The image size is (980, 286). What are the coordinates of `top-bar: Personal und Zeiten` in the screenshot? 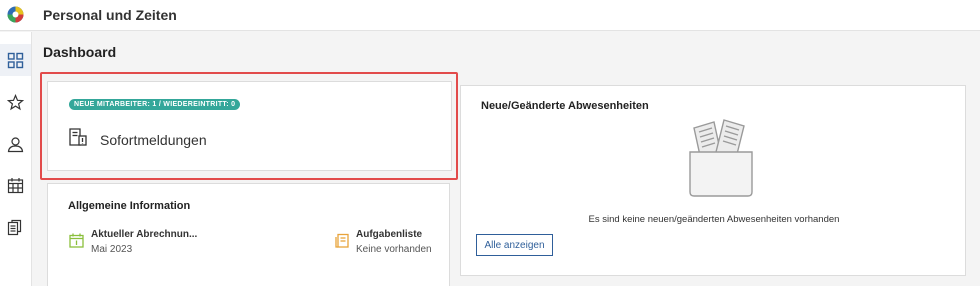 It's located at (490, 15).